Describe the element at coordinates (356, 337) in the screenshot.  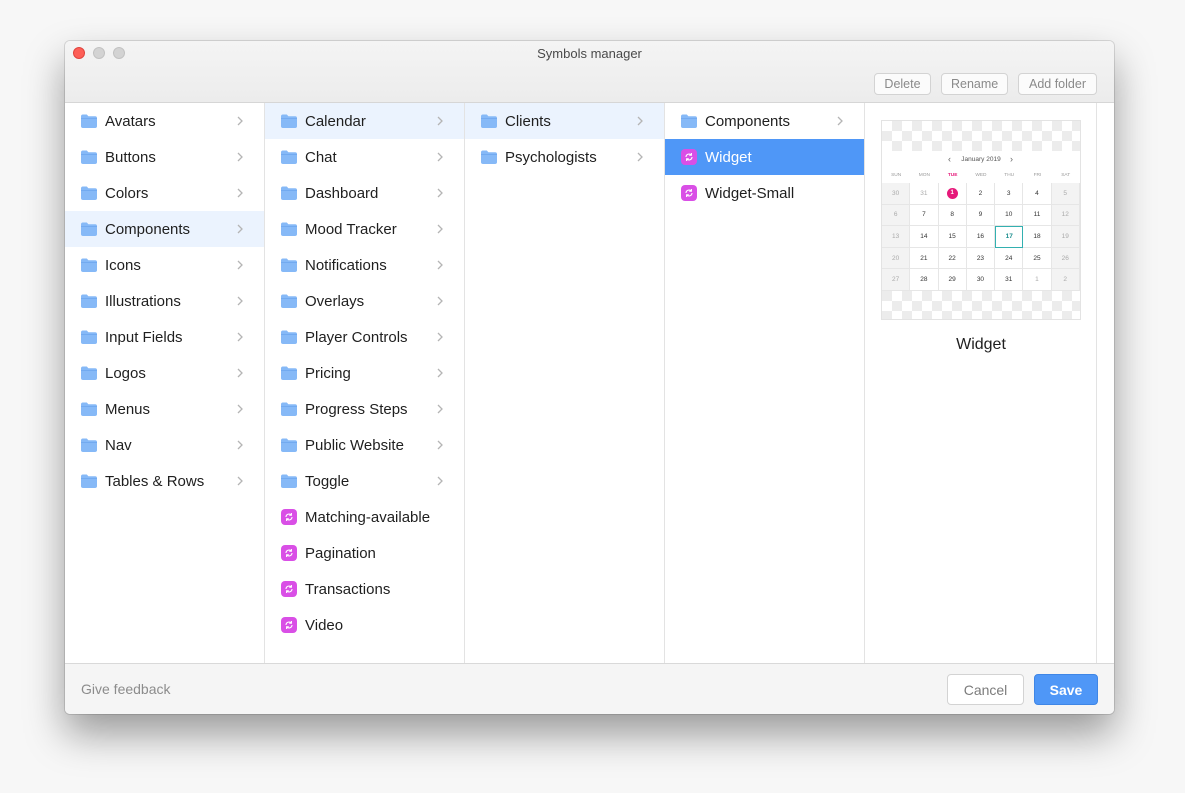
I see `list-item-label: Player Controls` at that location.